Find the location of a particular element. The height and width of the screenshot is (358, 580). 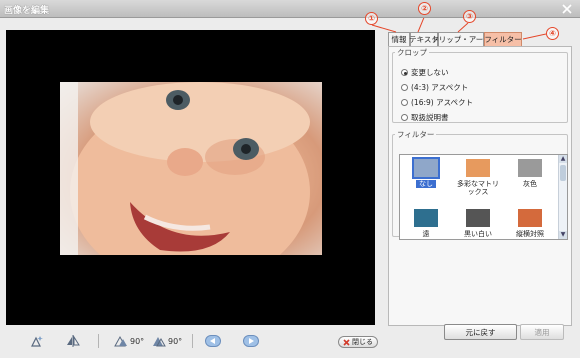

next-image-button is located at coordinates (251, 341).